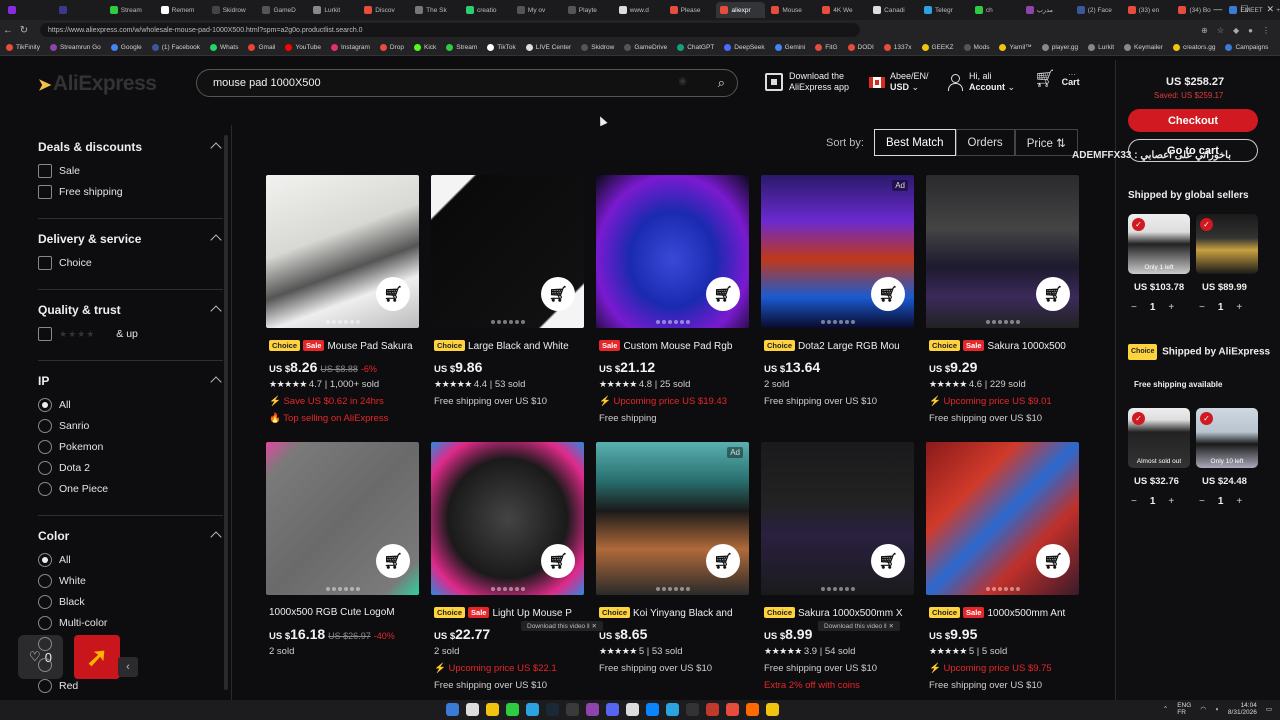  I want to click on filter-option: Choice, so click(65, 263).